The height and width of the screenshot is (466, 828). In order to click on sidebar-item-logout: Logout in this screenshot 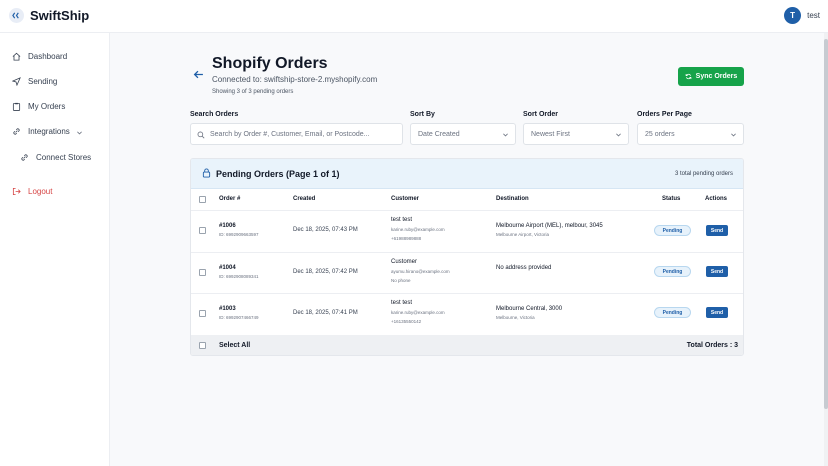, I will do `click(32, 191)`.